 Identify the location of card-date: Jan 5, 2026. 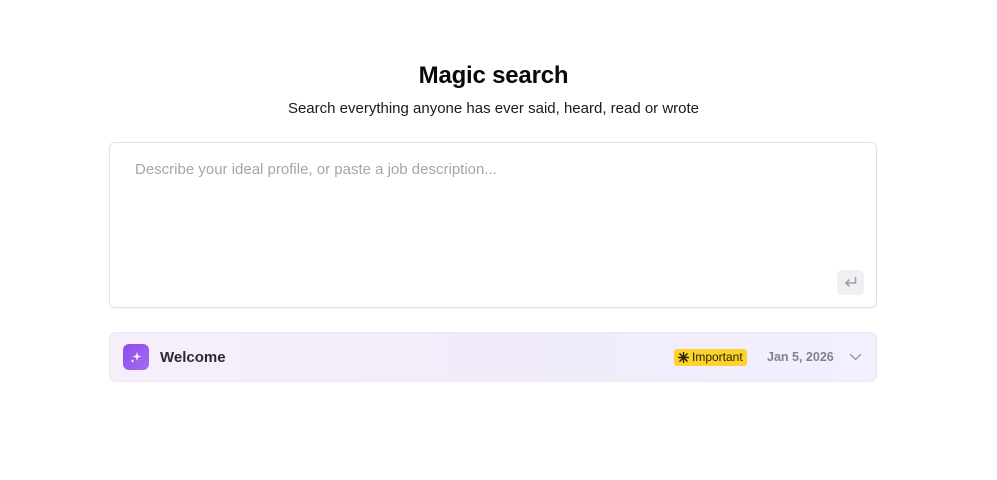
(800, 357).